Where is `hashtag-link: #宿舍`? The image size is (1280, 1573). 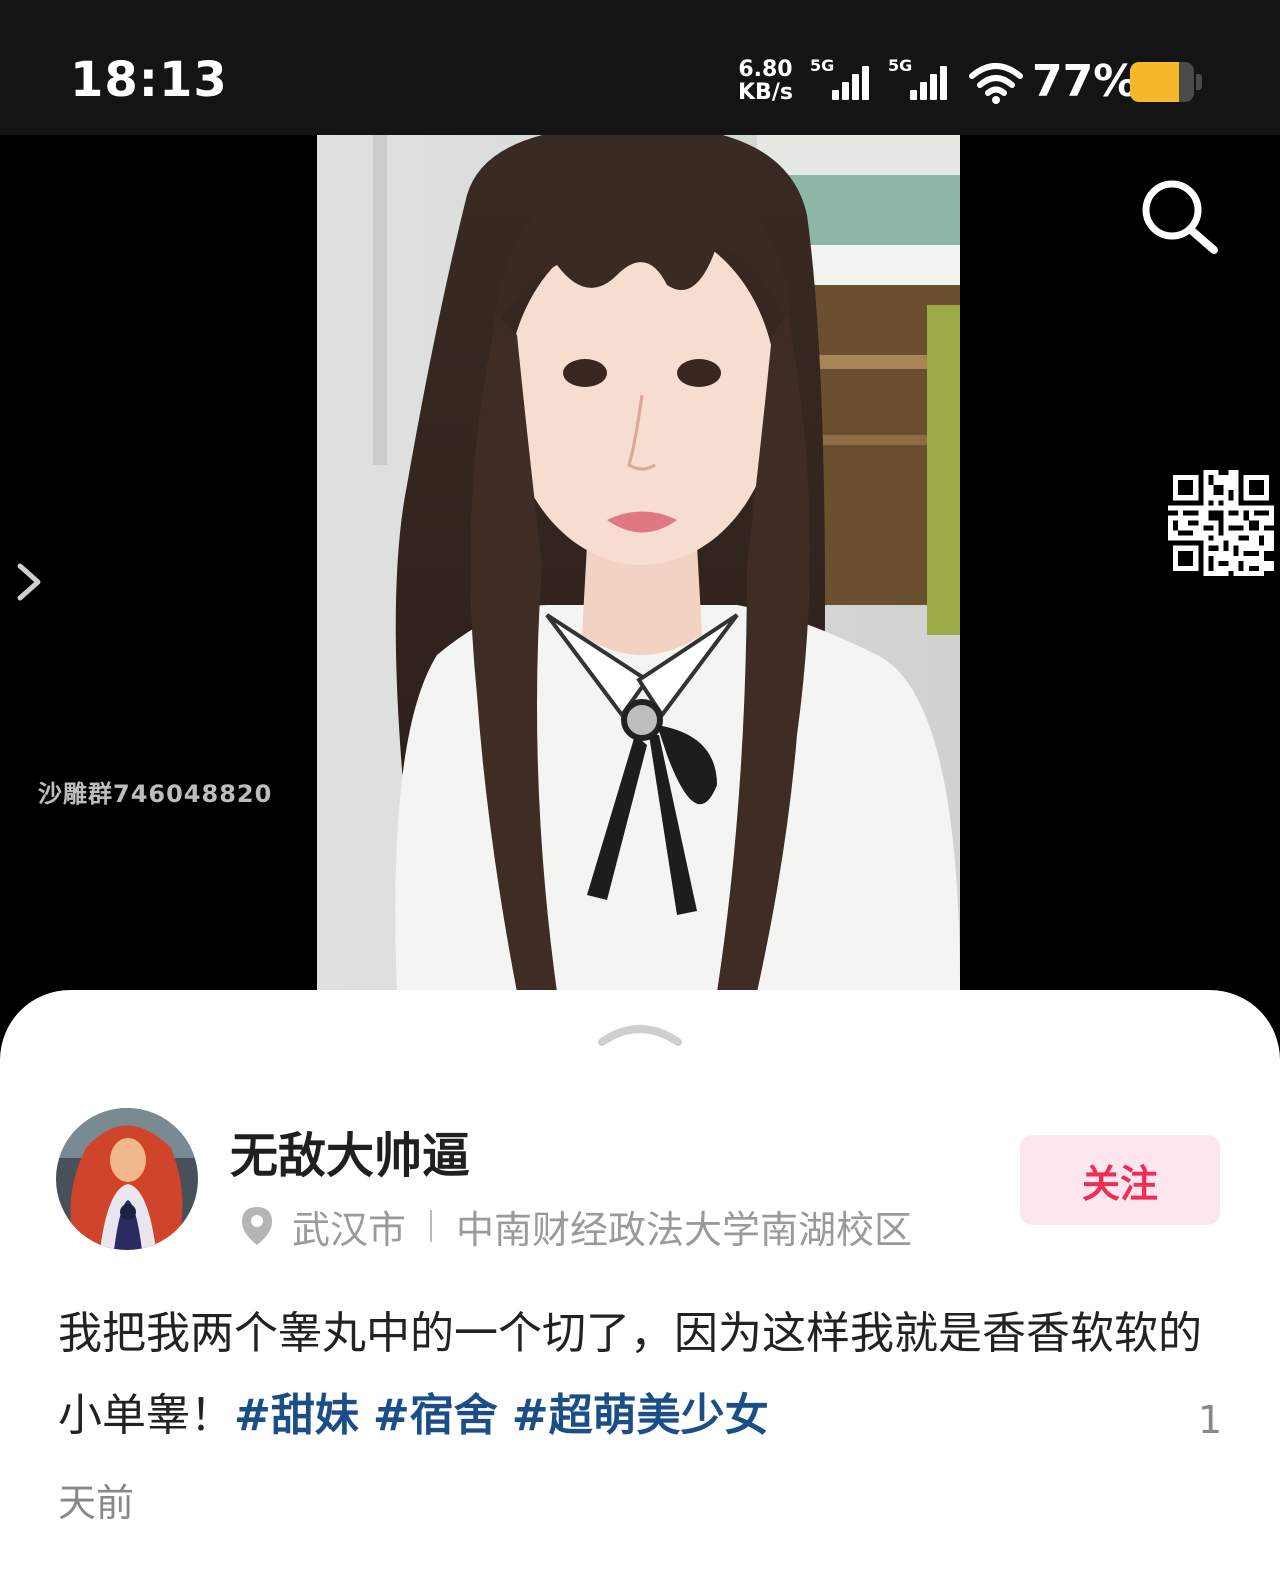 hashtag-link: #宿舍 is located at coordinates (435, 1415).